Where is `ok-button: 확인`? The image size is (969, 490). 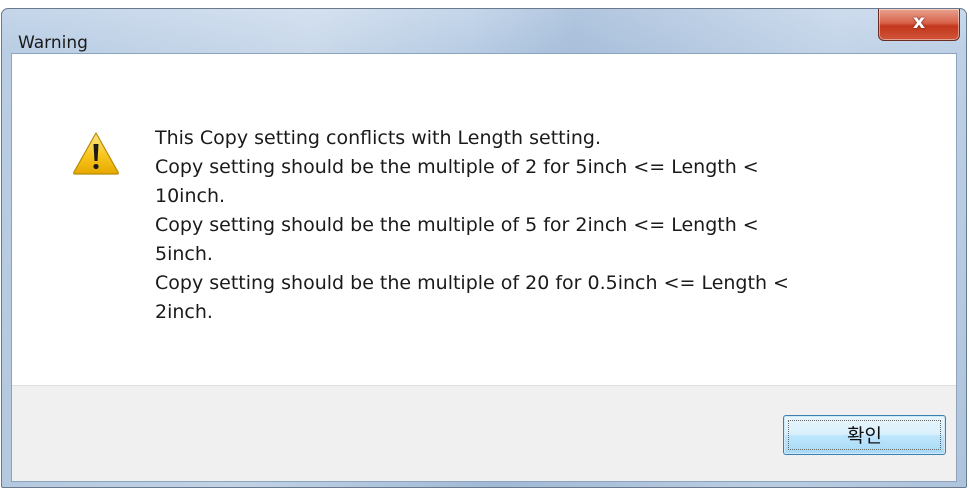 ok-button: 확인 is located at coordinates (864, 435).